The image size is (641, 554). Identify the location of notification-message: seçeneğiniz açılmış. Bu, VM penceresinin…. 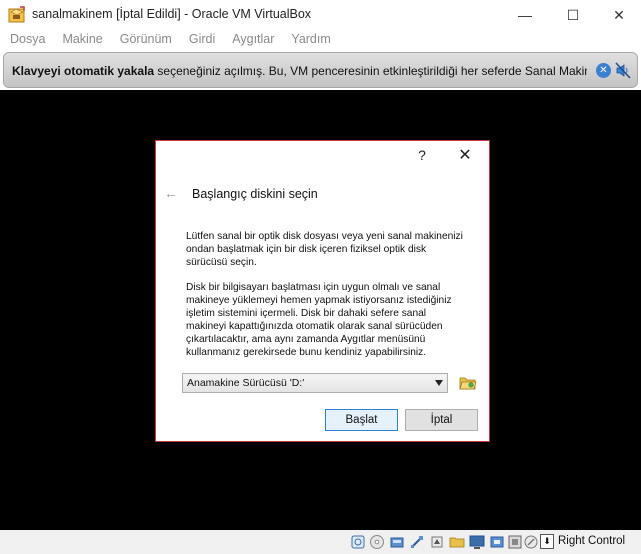
(370, 71).